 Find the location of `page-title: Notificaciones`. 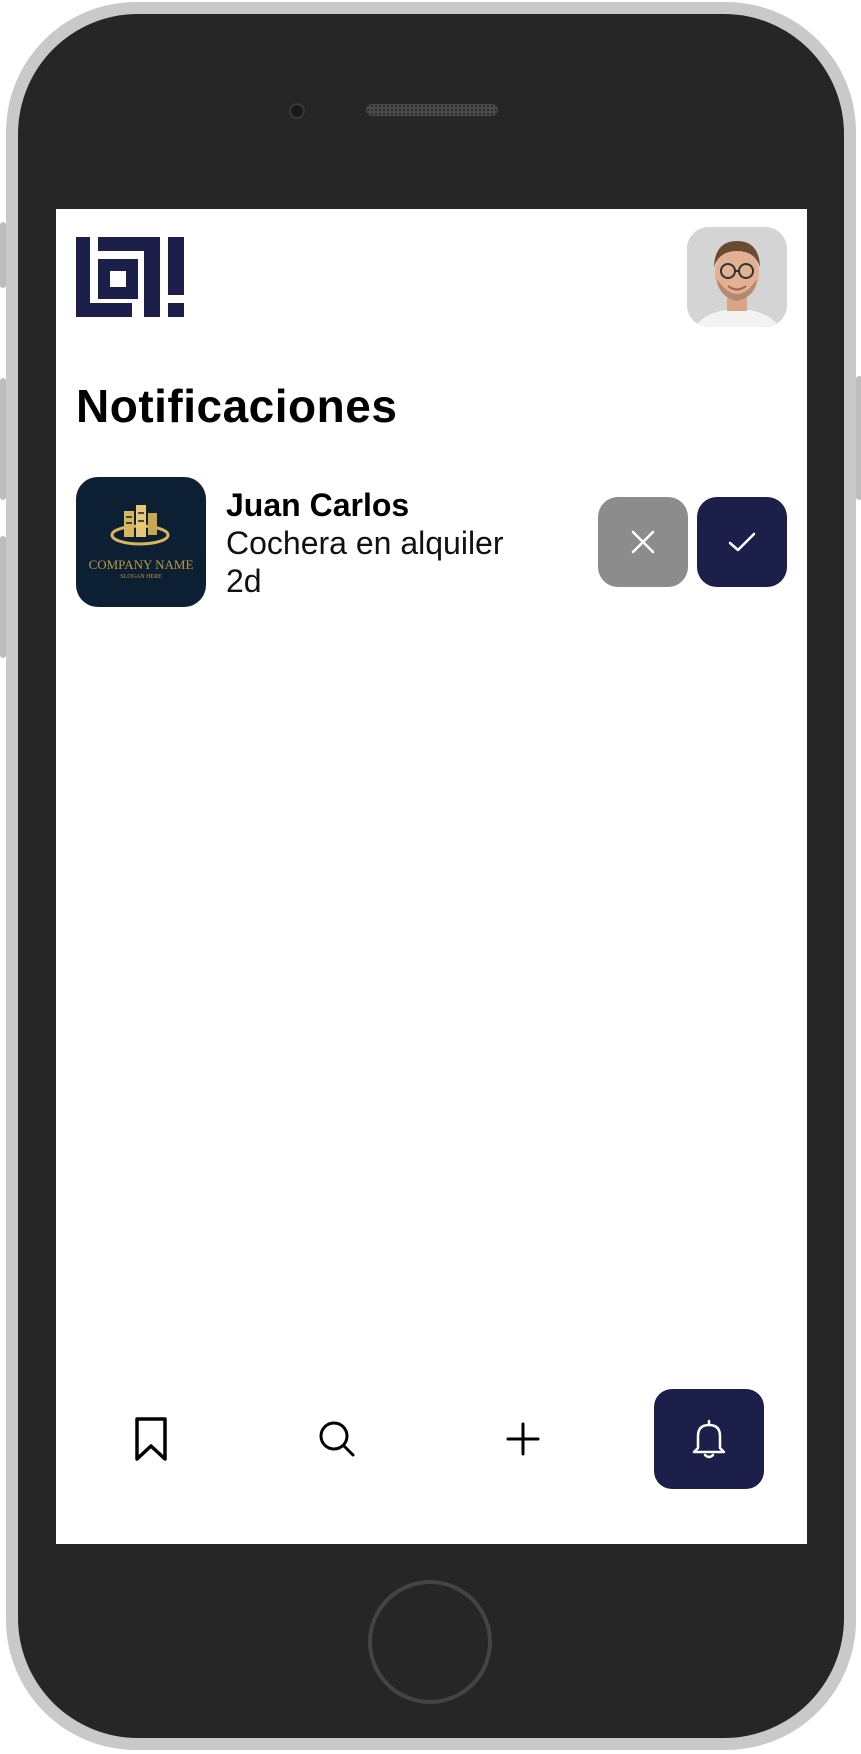

page-title: Notificaciones is located at coordinates (237, 406).